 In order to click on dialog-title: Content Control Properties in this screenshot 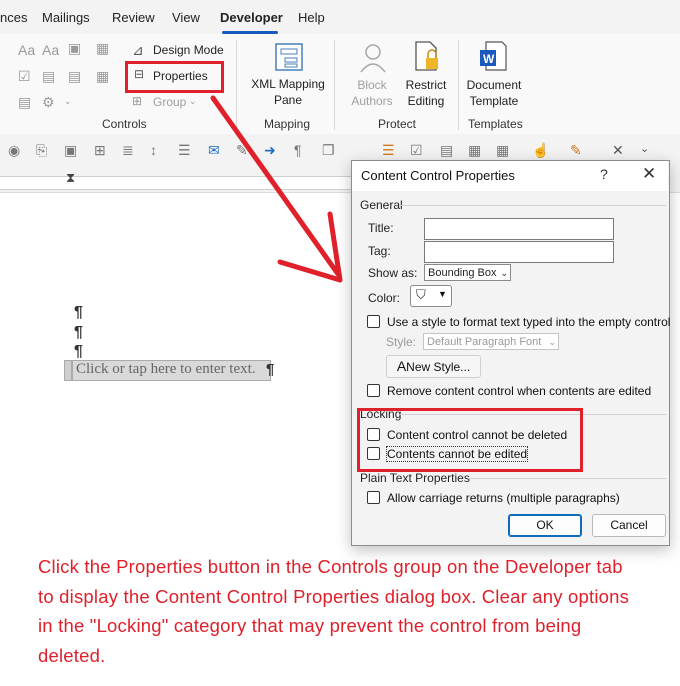, I will do `click(438, 175)`.